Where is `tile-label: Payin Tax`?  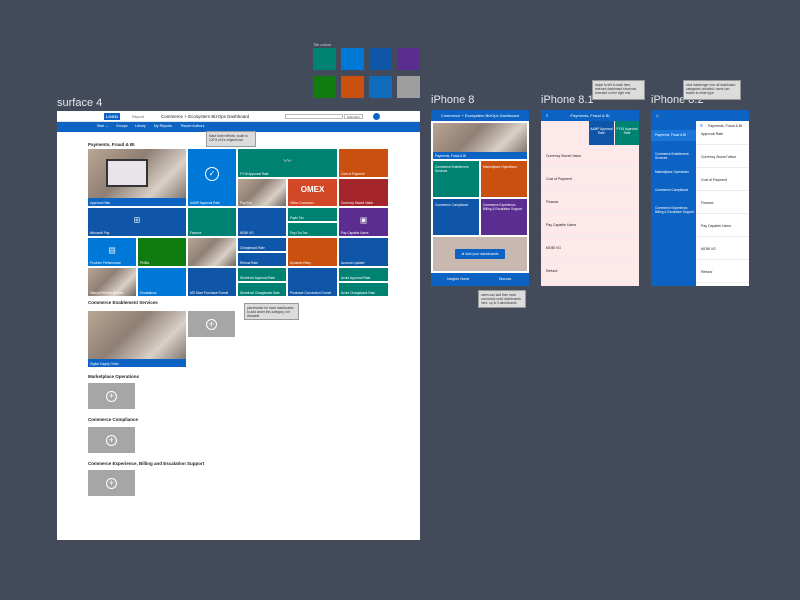
tile-label: Payin Tax is located at coordinates (297, 218).